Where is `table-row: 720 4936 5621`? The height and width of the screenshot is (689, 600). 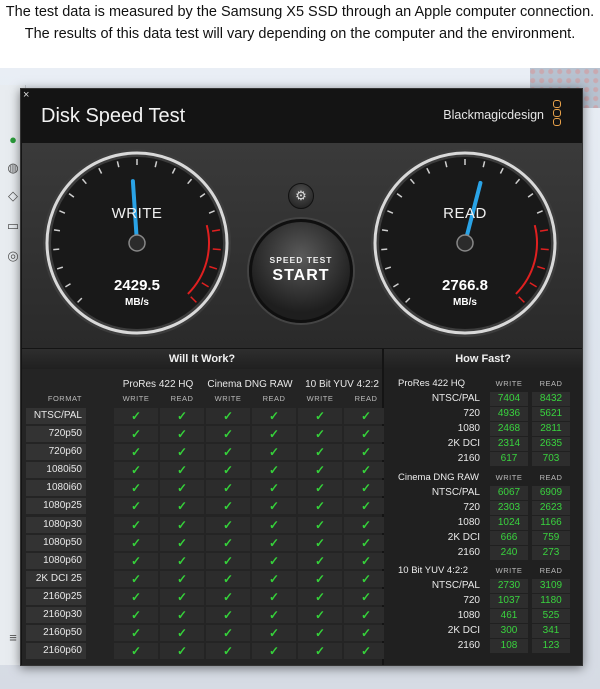
table-row: 720 4936 5621 is located at coordinates (483, 414).